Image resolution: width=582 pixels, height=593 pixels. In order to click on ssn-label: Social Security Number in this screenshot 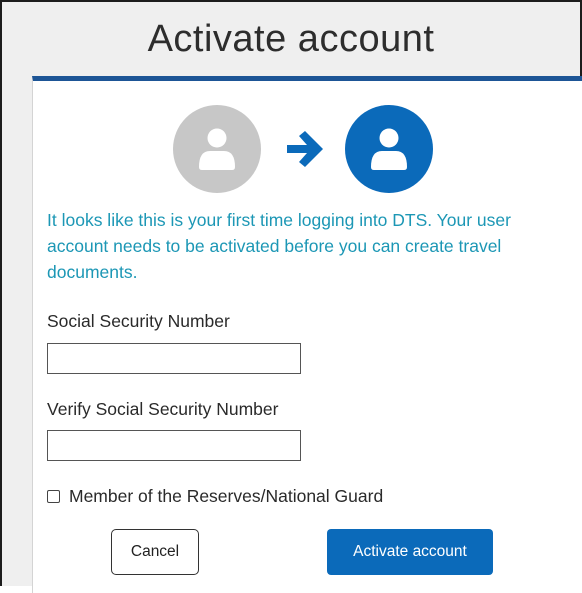, I will do `click(138, 321)`.